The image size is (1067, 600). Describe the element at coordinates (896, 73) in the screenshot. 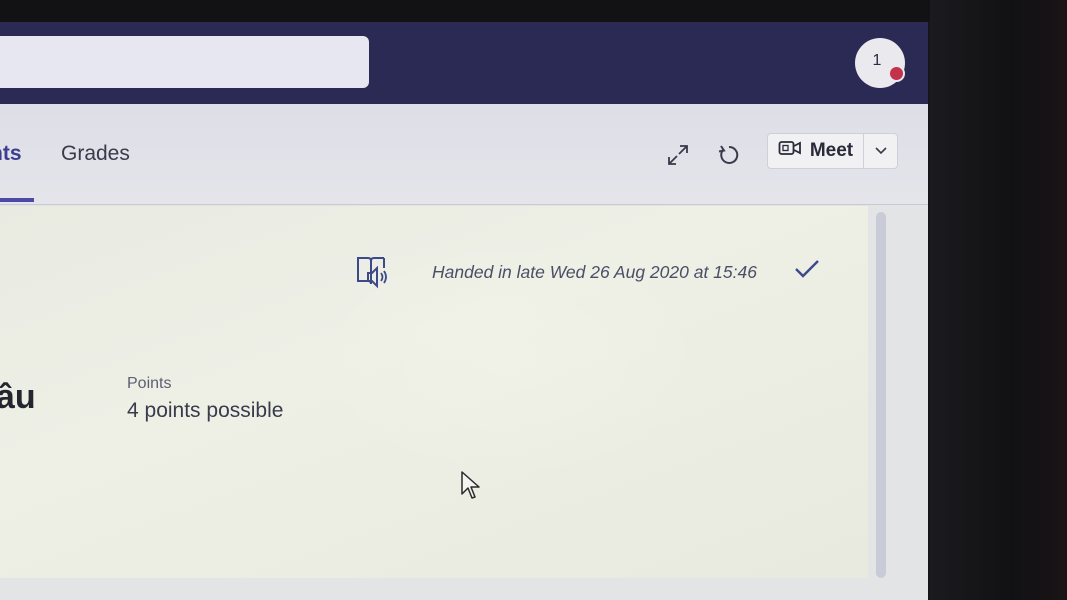

I see `presence-status-icon` at that location.